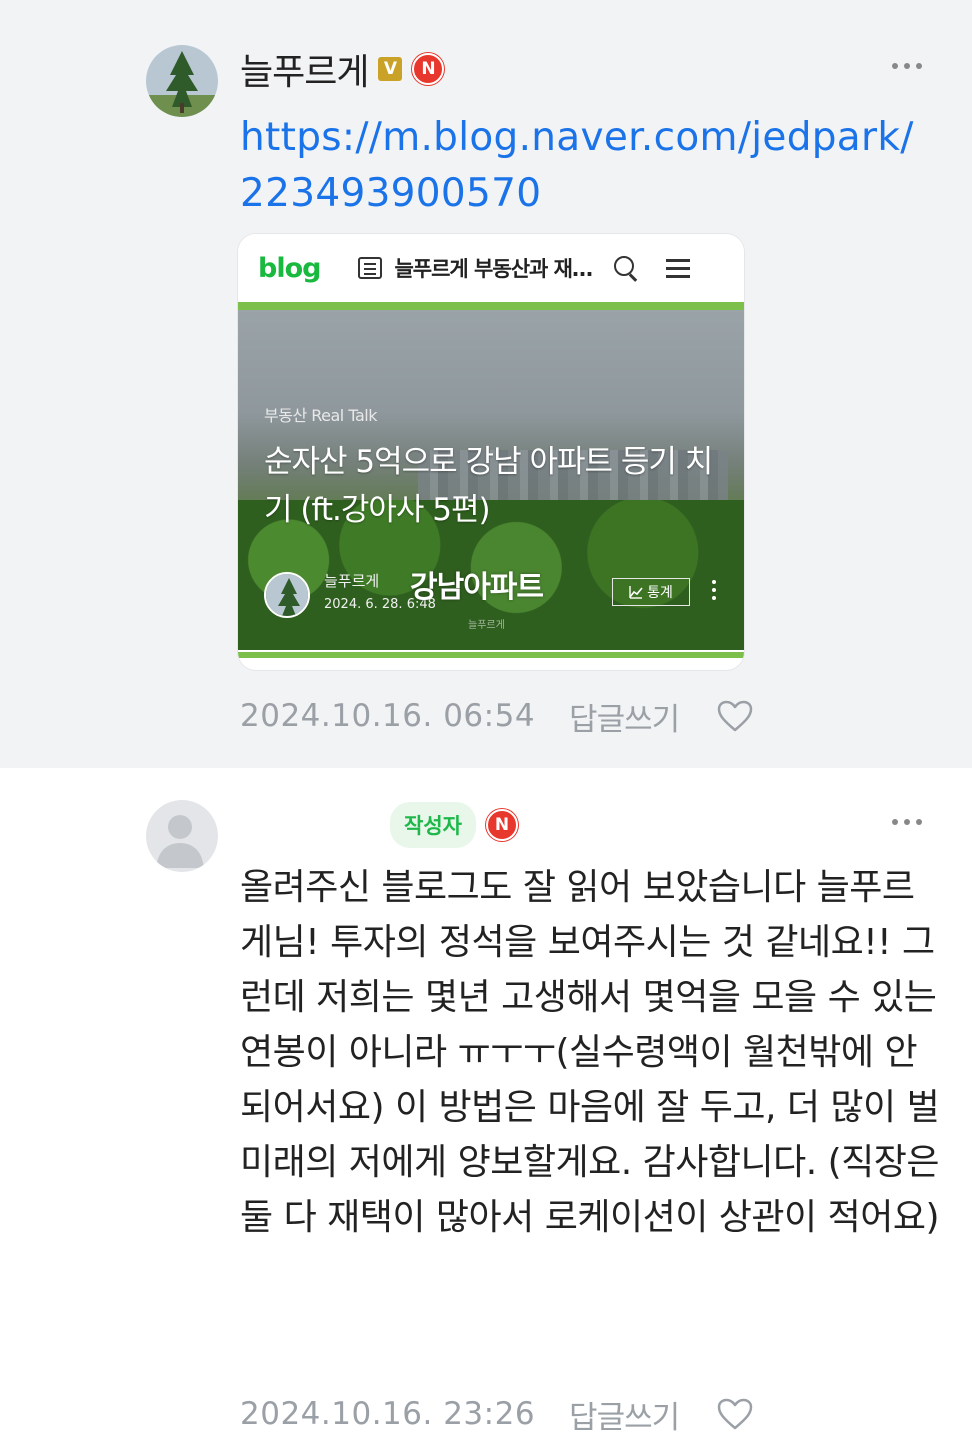 This screenshot has height=1449, width=972. What do you see at coordinates (636, 592) in the screenshot?
I see `stats-icon` at bounding box center [636, 592].